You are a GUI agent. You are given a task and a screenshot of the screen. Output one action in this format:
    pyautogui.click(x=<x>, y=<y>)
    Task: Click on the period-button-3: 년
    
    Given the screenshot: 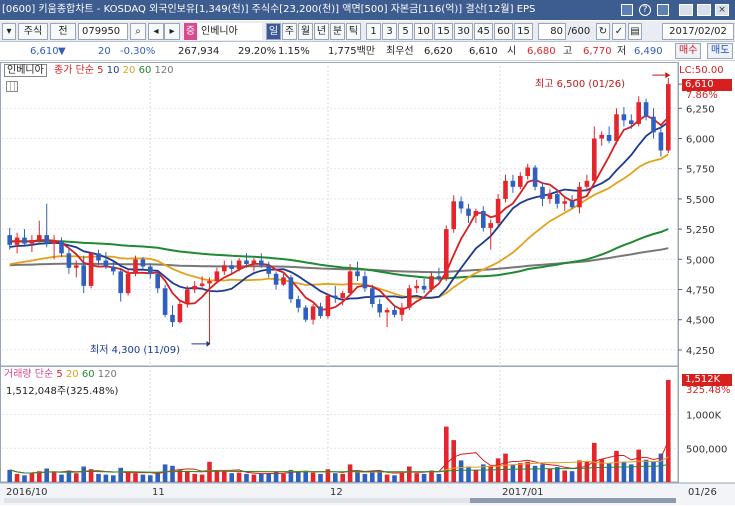 What is the action you would take?
    pyautogui.click(x=321, y=31)
    